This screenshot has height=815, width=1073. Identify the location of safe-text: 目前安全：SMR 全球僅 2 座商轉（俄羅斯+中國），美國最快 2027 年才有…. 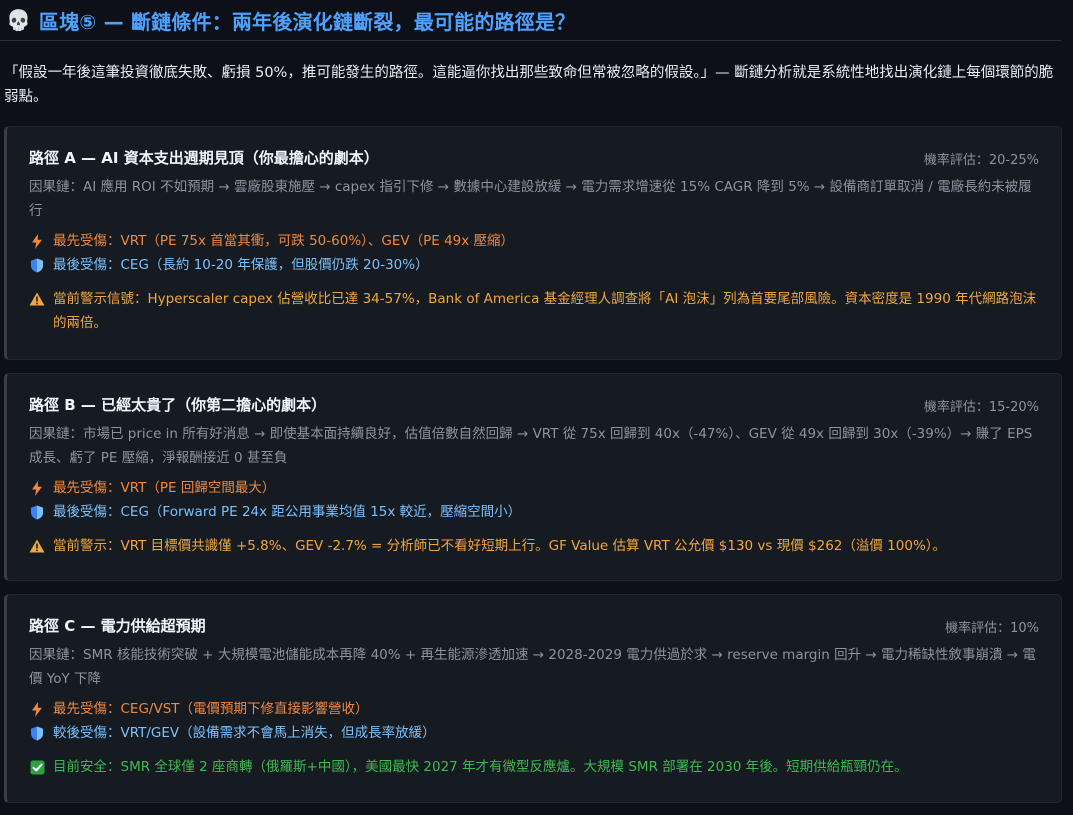
(480, 767).